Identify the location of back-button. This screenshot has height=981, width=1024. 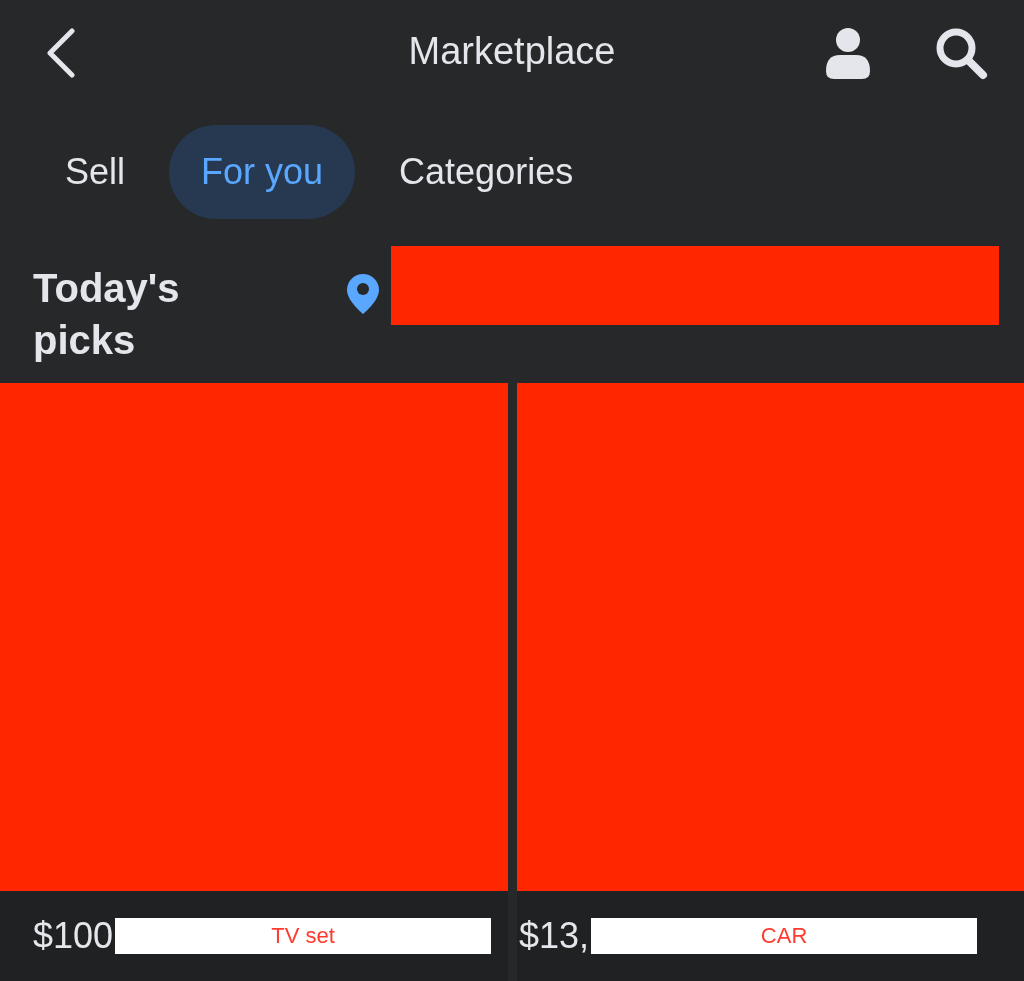
(61, 52).